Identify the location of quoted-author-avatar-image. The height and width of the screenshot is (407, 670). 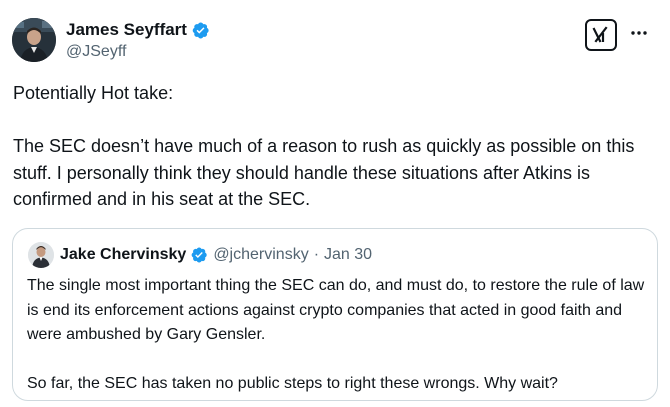
(41, 255).